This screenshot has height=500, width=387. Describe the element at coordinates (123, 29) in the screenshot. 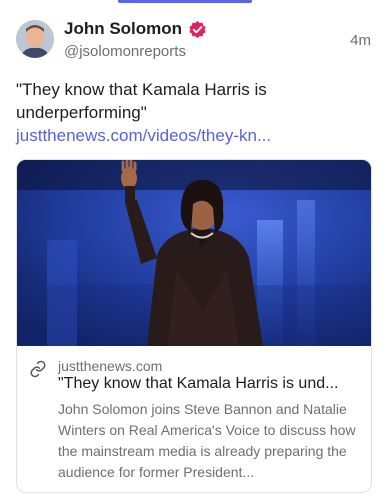

I see `author-name: John Solomon` at that location.